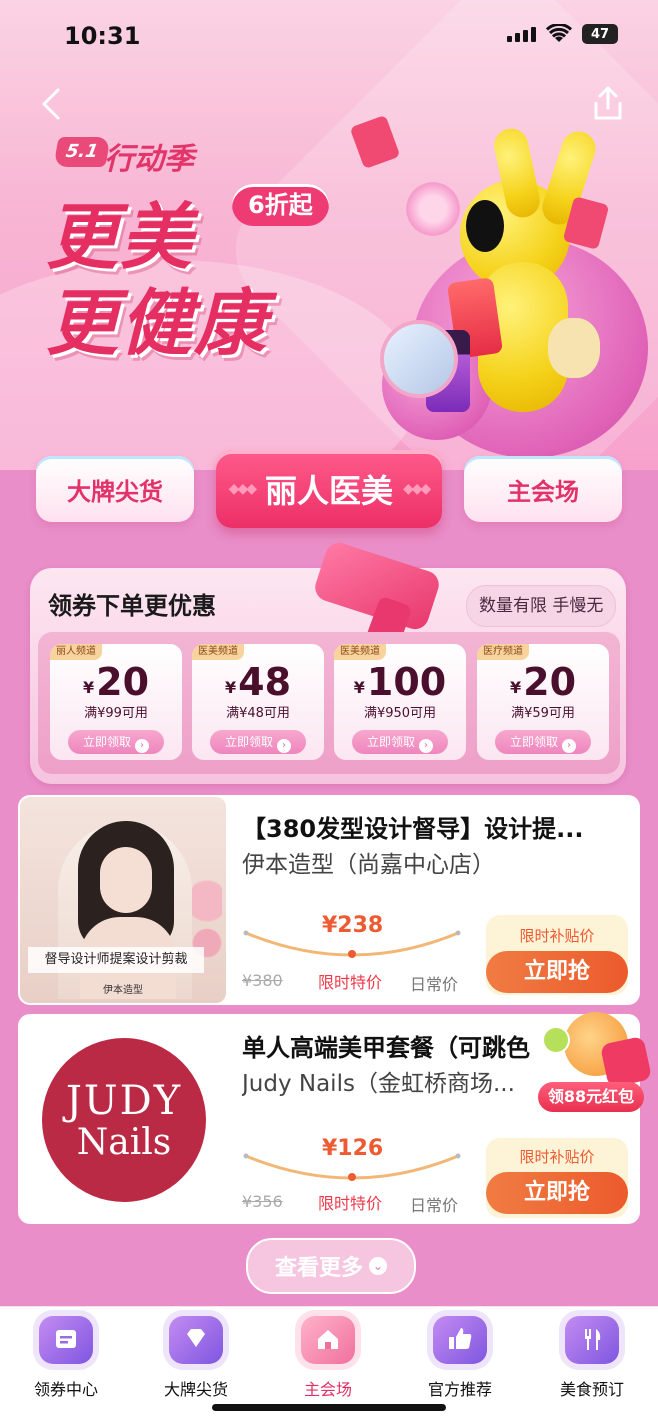  Describe the element at coordinates (460, 1340) in the screenshot. I see `thumbs-up-icon` at that location.